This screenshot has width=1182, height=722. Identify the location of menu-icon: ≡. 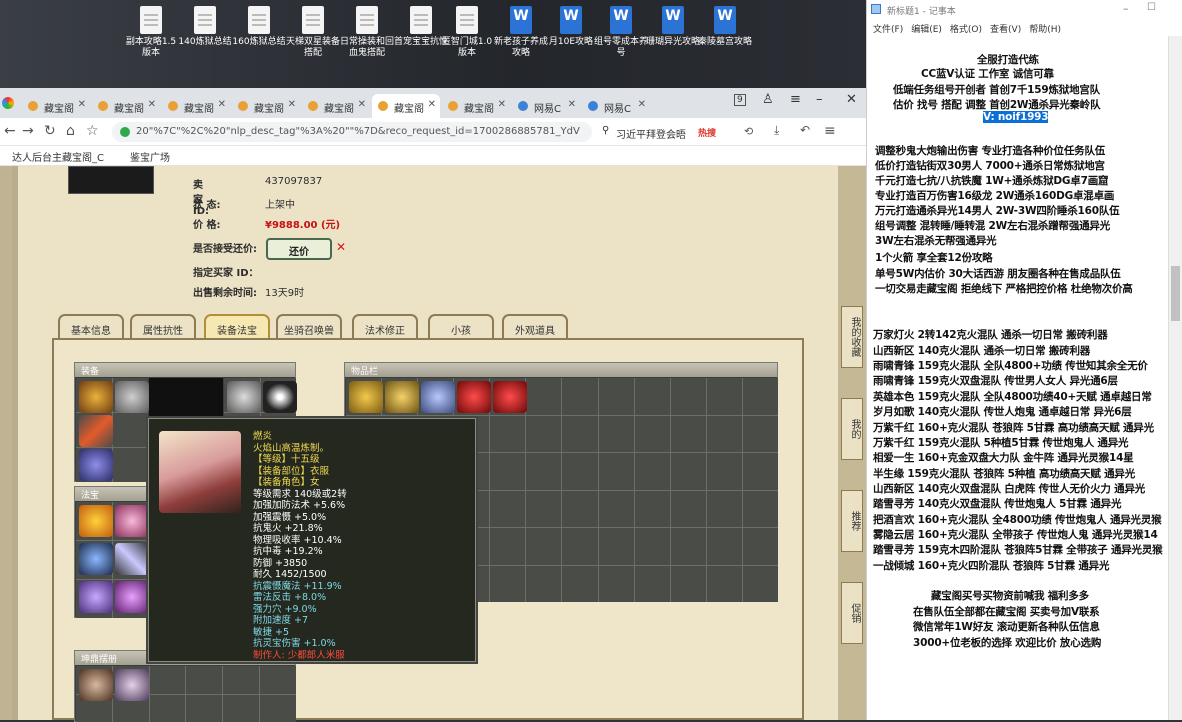
(795, 99).